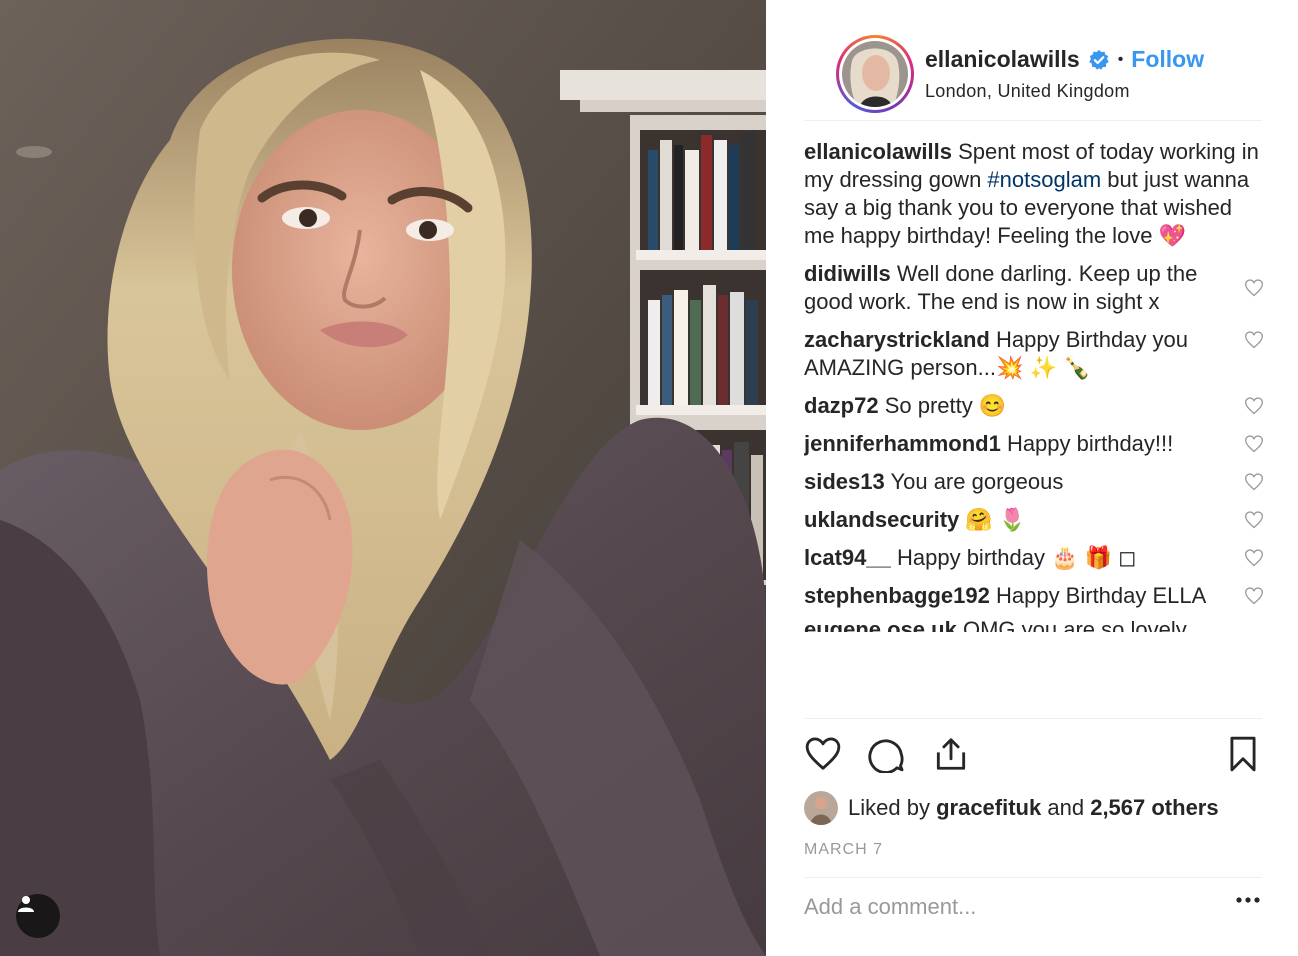 The width and height of the screenshot is (1298, 956). Describe the element at coordinates (887, 754) in the screenshot. I see `comment-bubble-icon` at that location.